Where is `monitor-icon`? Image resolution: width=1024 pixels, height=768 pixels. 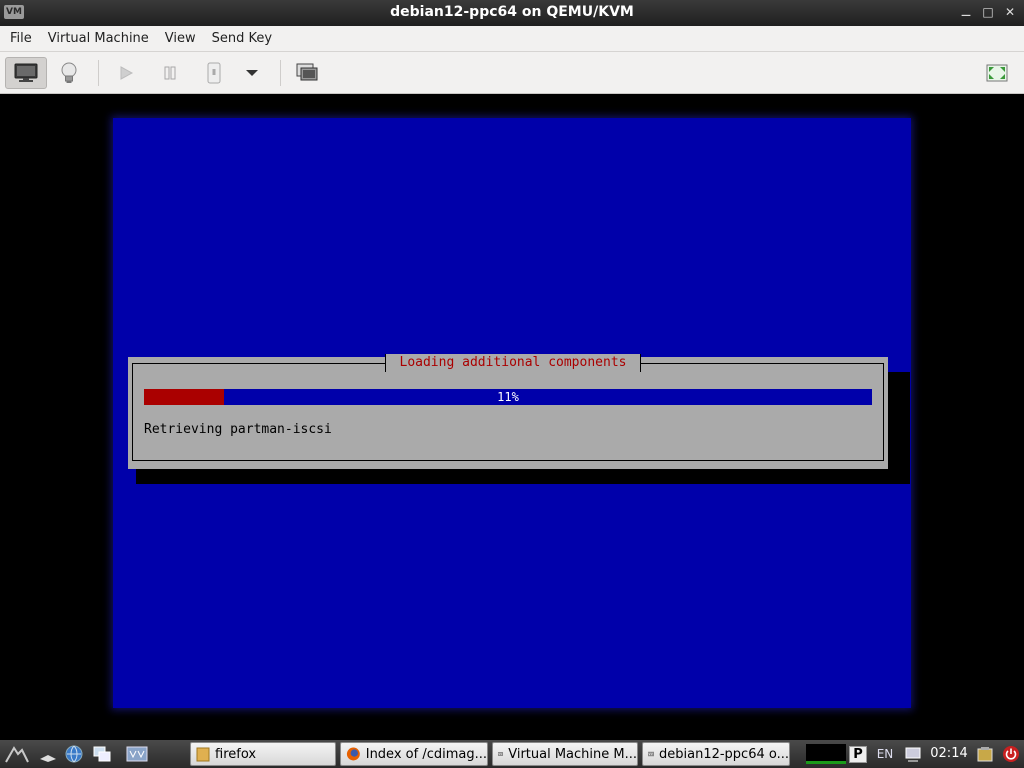
monitor-icon is located at coordinates (26, 72).